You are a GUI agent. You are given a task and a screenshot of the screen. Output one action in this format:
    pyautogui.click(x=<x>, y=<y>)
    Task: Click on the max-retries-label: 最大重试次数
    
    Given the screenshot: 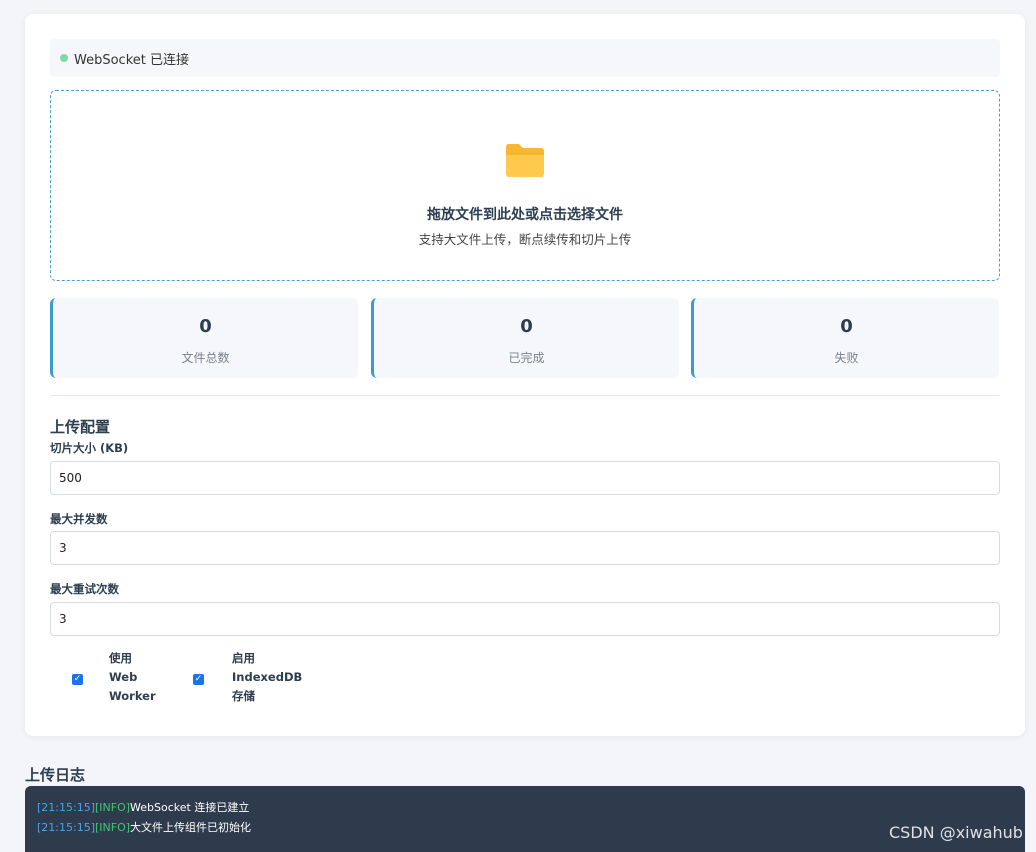 What is the action you would take?
    pyautogui.click(x=84, y=589)
    